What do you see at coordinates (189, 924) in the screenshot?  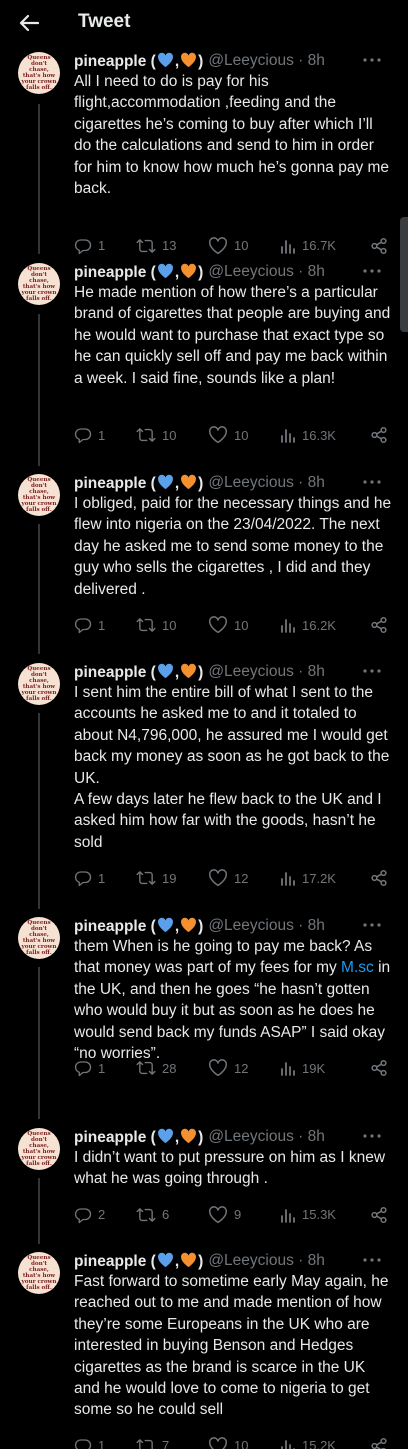 I see `orange-heart-icon` at bounding box center [189, 924].